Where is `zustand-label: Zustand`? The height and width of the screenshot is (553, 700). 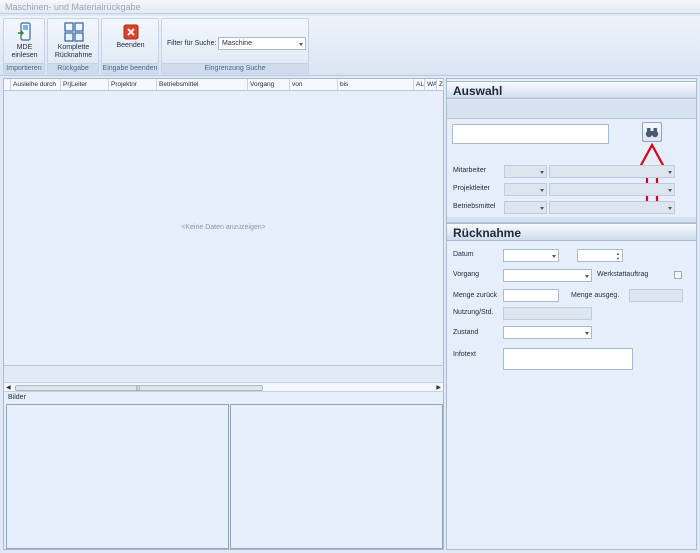 zustand-label: Zustand is located at coordinates (466, 332).